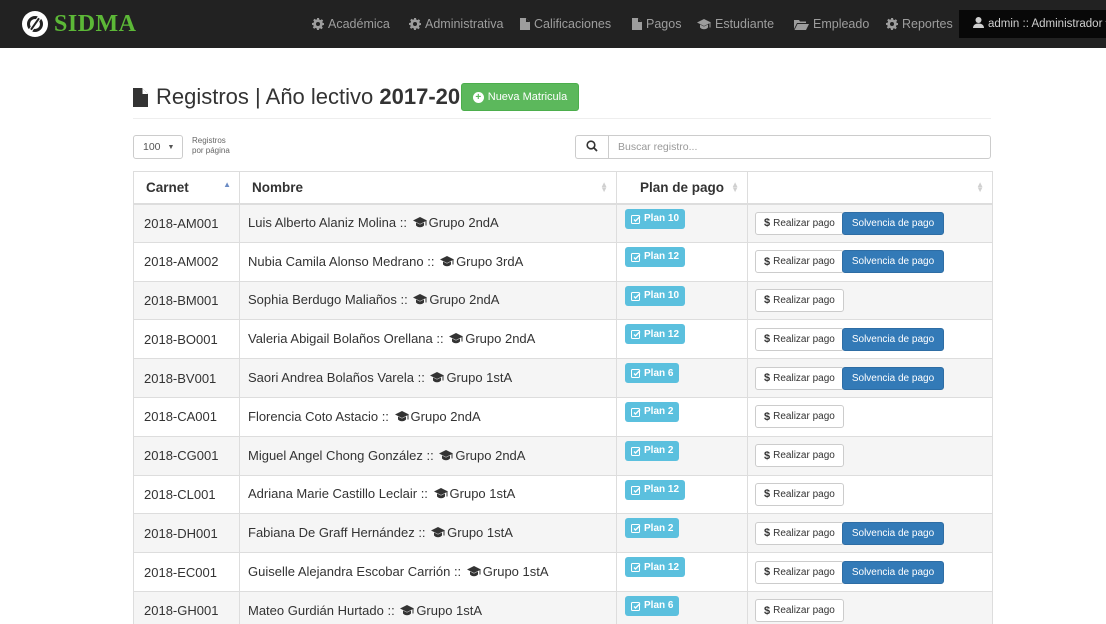  Describe the element at coordinates (464, 24) in the screenshot. I see `nav-item-label: Administrativa` at that location.